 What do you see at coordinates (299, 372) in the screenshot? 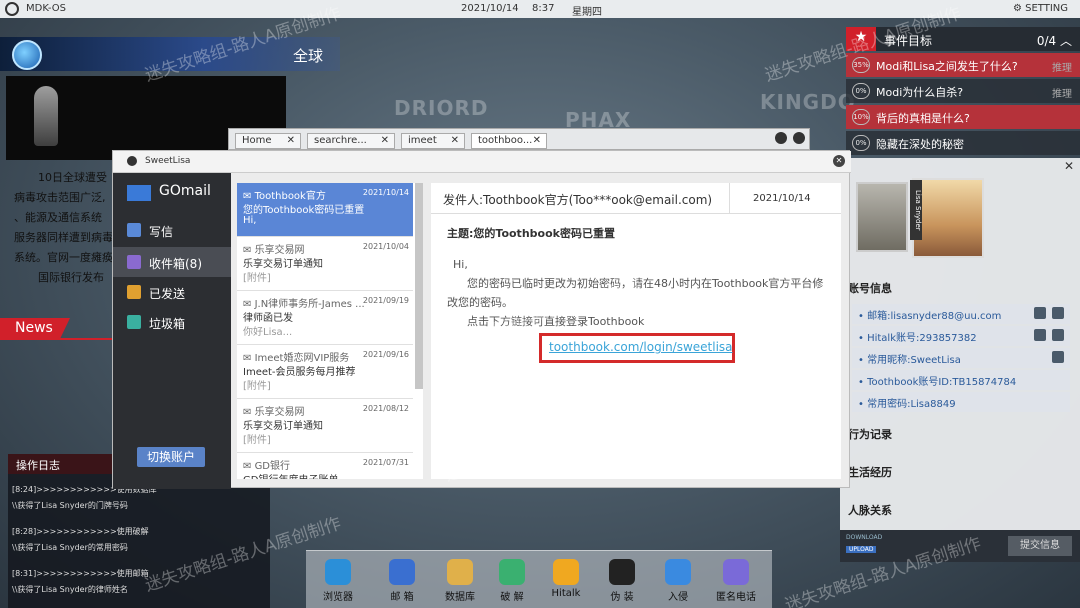
I see `mail-title: Imeet-会员服务每月推荐` at bounding box center [299, 372].